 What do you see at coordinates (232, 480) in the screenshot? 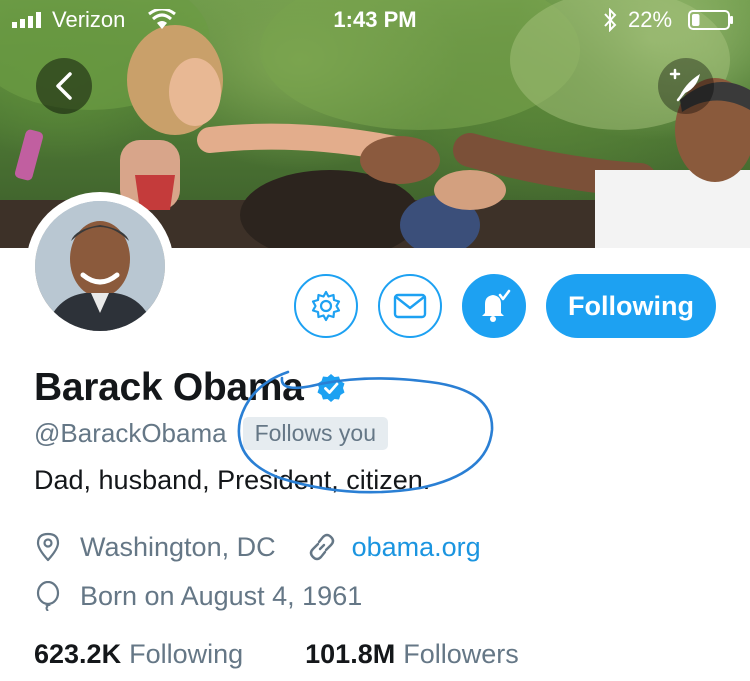
I see `profile-bio: Dad, husband, President, citizen.` at bounding box center [232, 480].